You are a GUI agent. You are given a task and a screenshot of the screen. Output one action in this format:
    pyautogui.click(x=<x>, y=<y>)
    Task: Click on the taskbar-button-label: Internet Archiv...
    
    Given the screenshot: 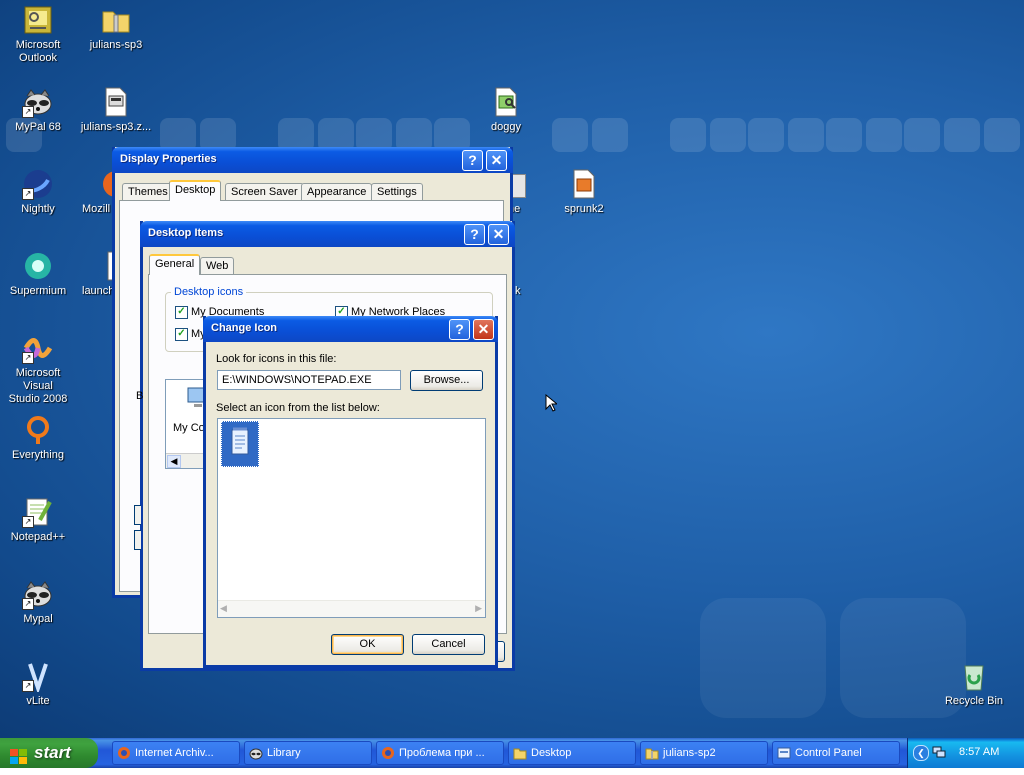 What is the action you would take?
    pyautogui.click(x=174, y=753)
    